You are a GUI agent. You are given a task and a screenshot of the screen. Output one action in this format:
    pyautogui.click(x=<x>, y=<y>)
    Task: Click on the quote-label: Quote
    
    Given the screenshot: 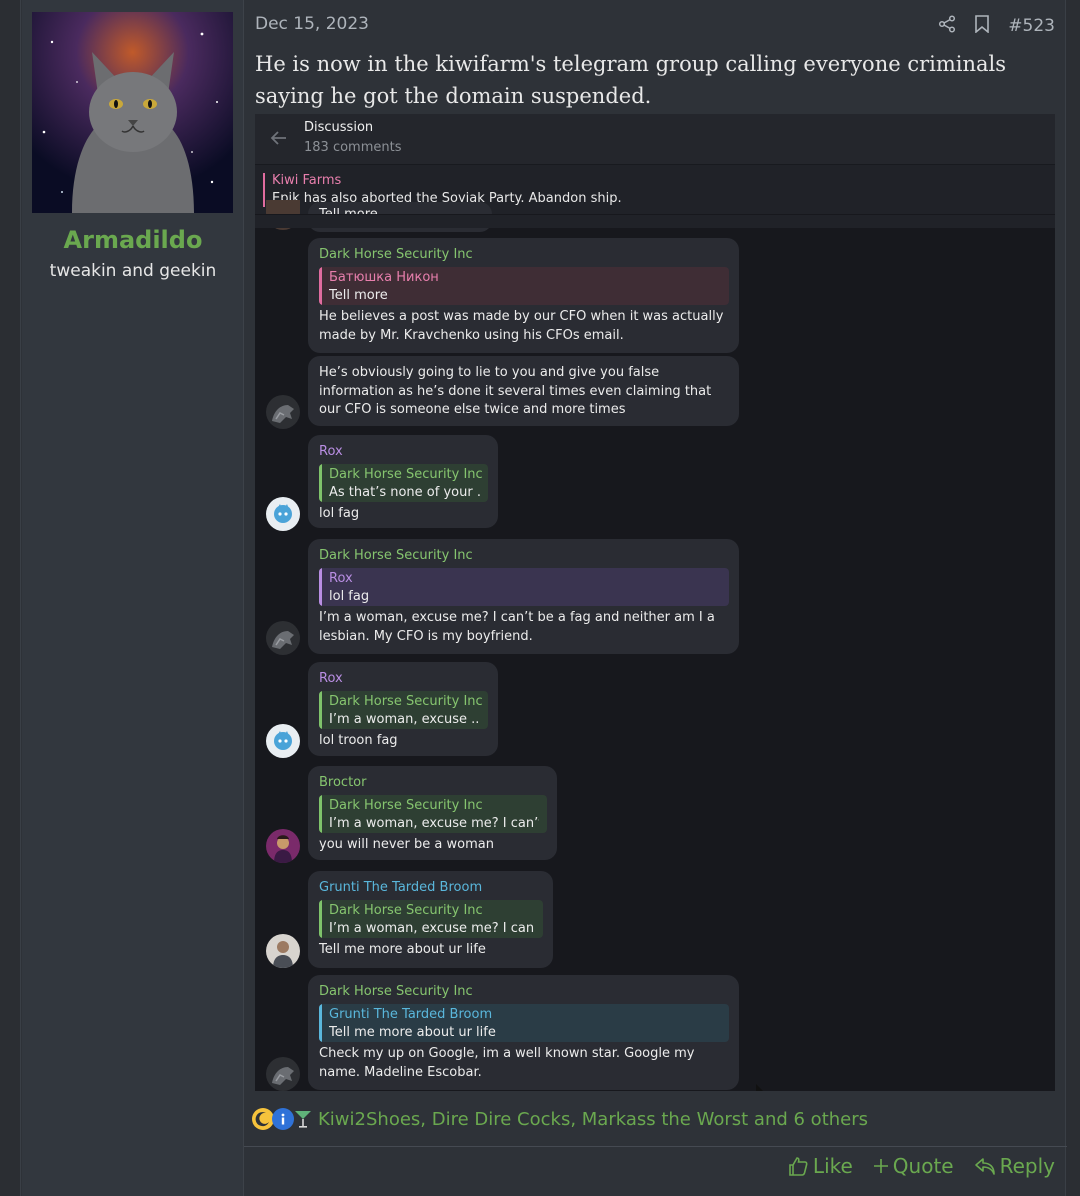 What is the action you would take?
    pyautogui.click(x=923, y=1166)
    